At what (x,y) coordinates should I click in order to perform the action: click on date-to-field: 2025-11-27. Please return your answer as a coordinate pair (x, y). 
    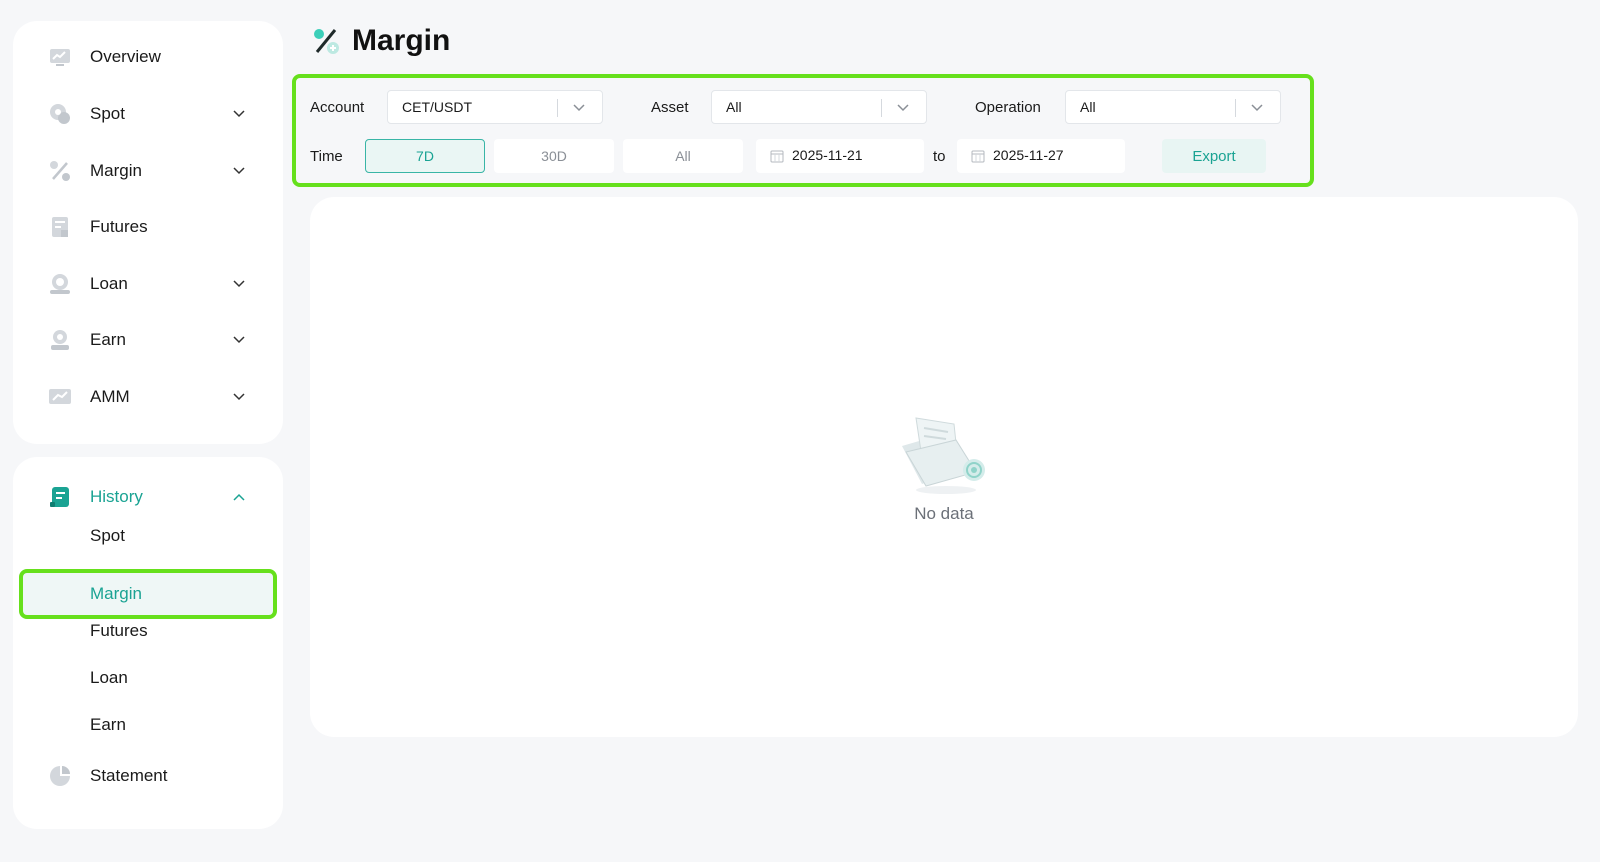
    Looking at the image, I should click on (1041, 156).